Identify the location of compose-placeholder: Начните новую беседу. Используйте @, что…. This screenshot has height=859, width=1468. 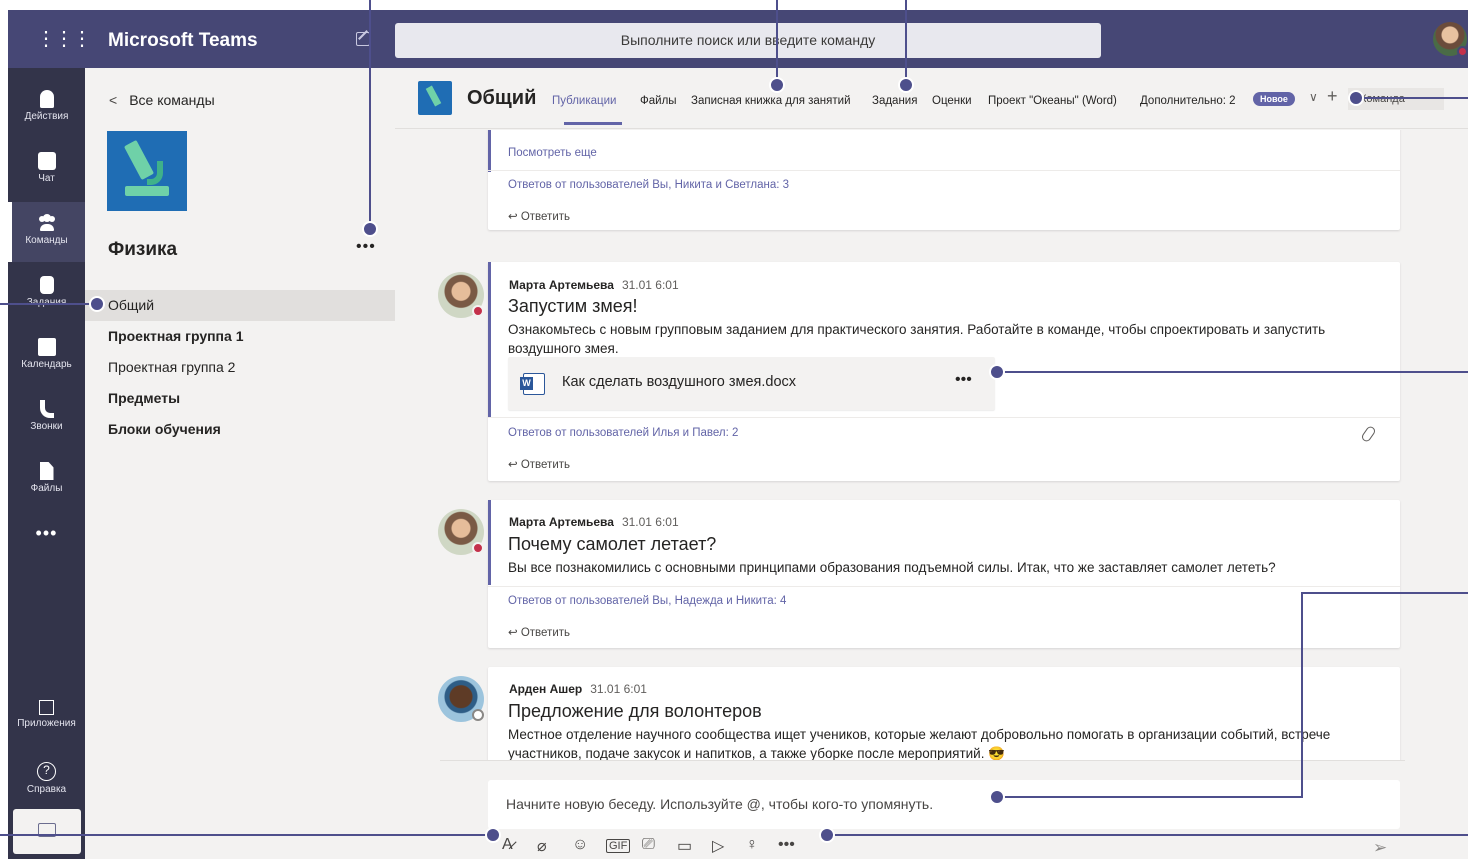
(720, 804).